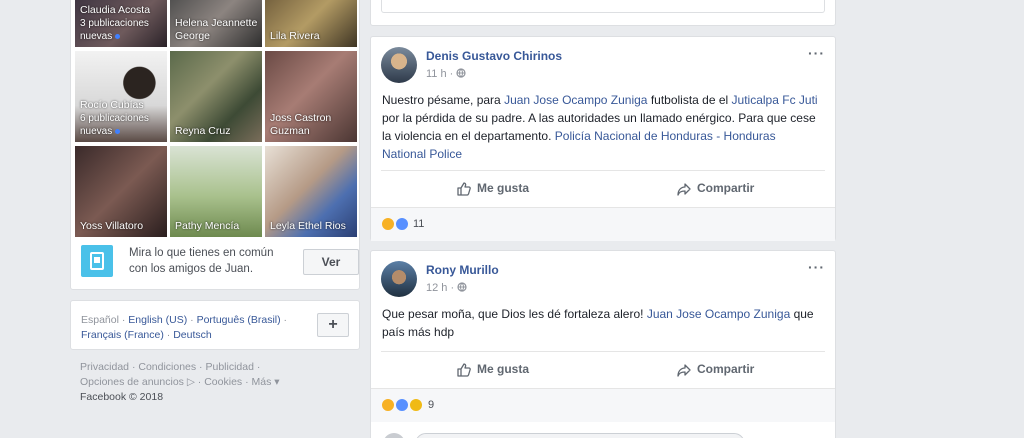  I want to click on post-author: Rony Murillo, so click(462, 270).